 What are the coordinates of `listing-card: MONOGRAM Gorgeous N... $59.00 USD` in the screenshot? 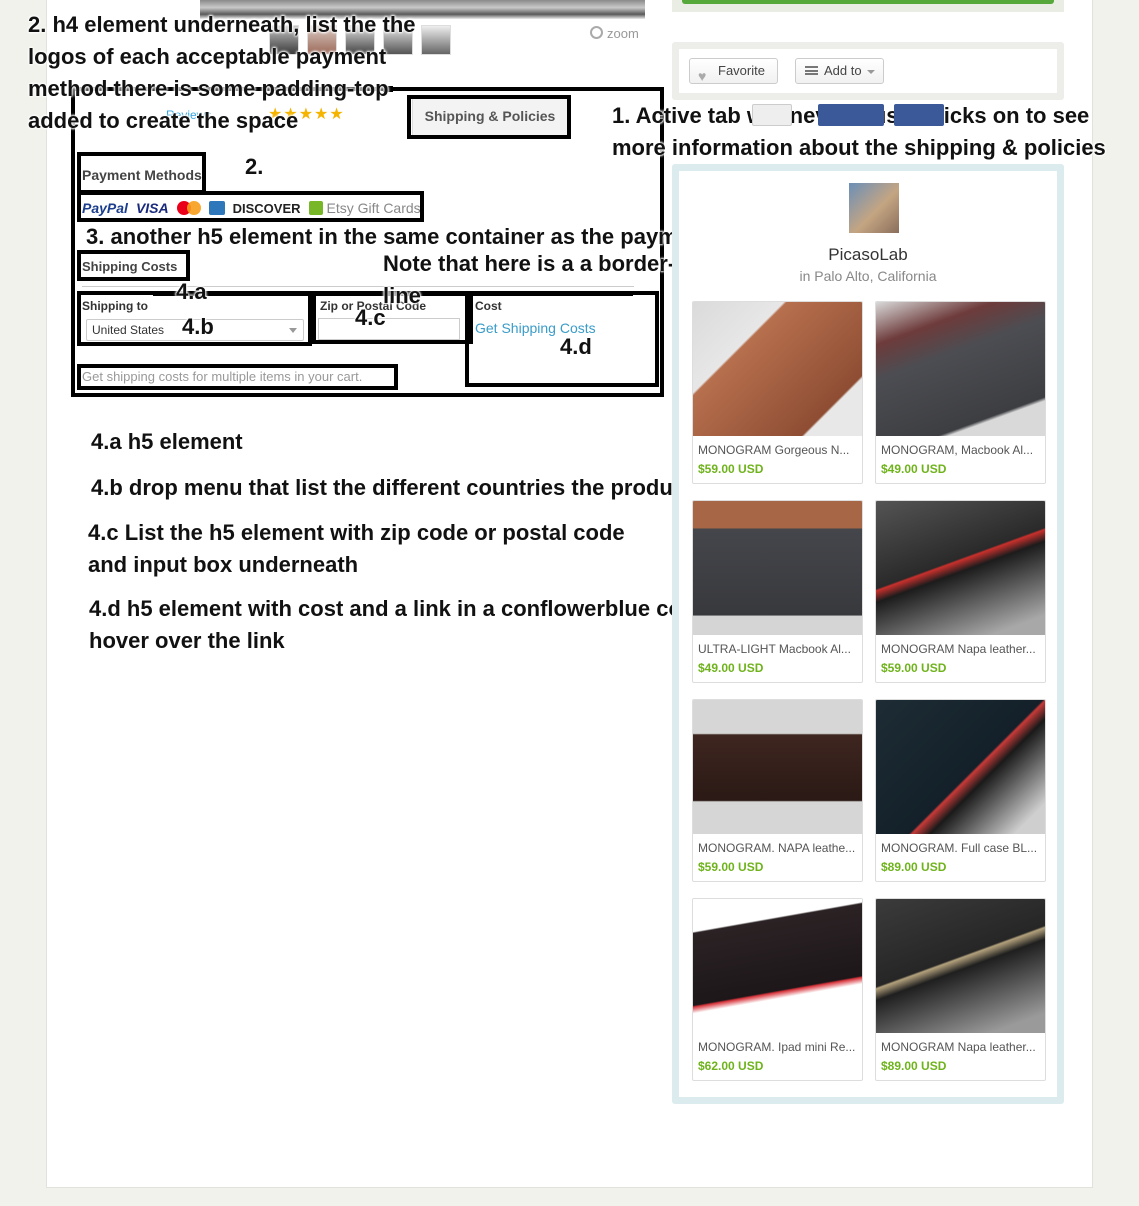 It's located at (777, 392).